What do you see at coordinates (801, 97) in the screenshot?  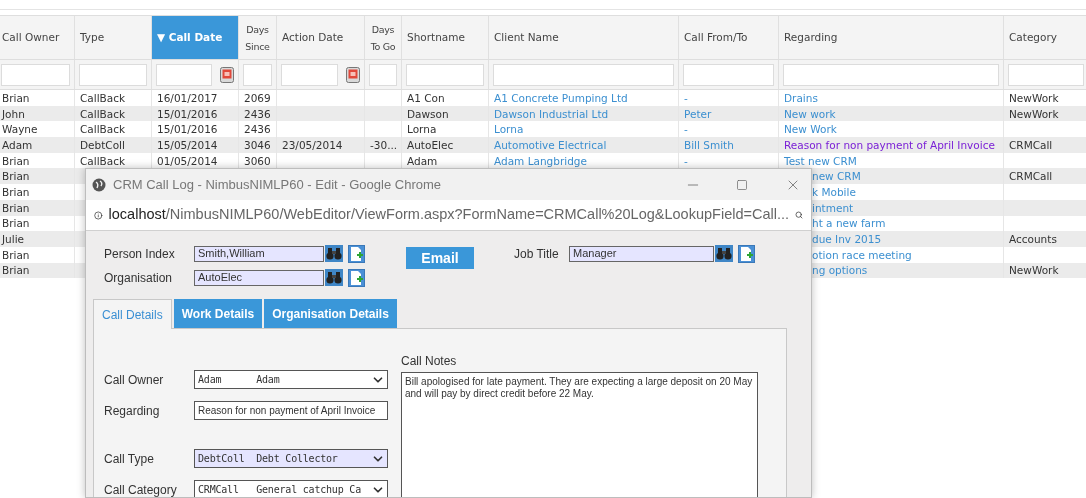 I see `link: Drains` at bounding box center [801, 97].